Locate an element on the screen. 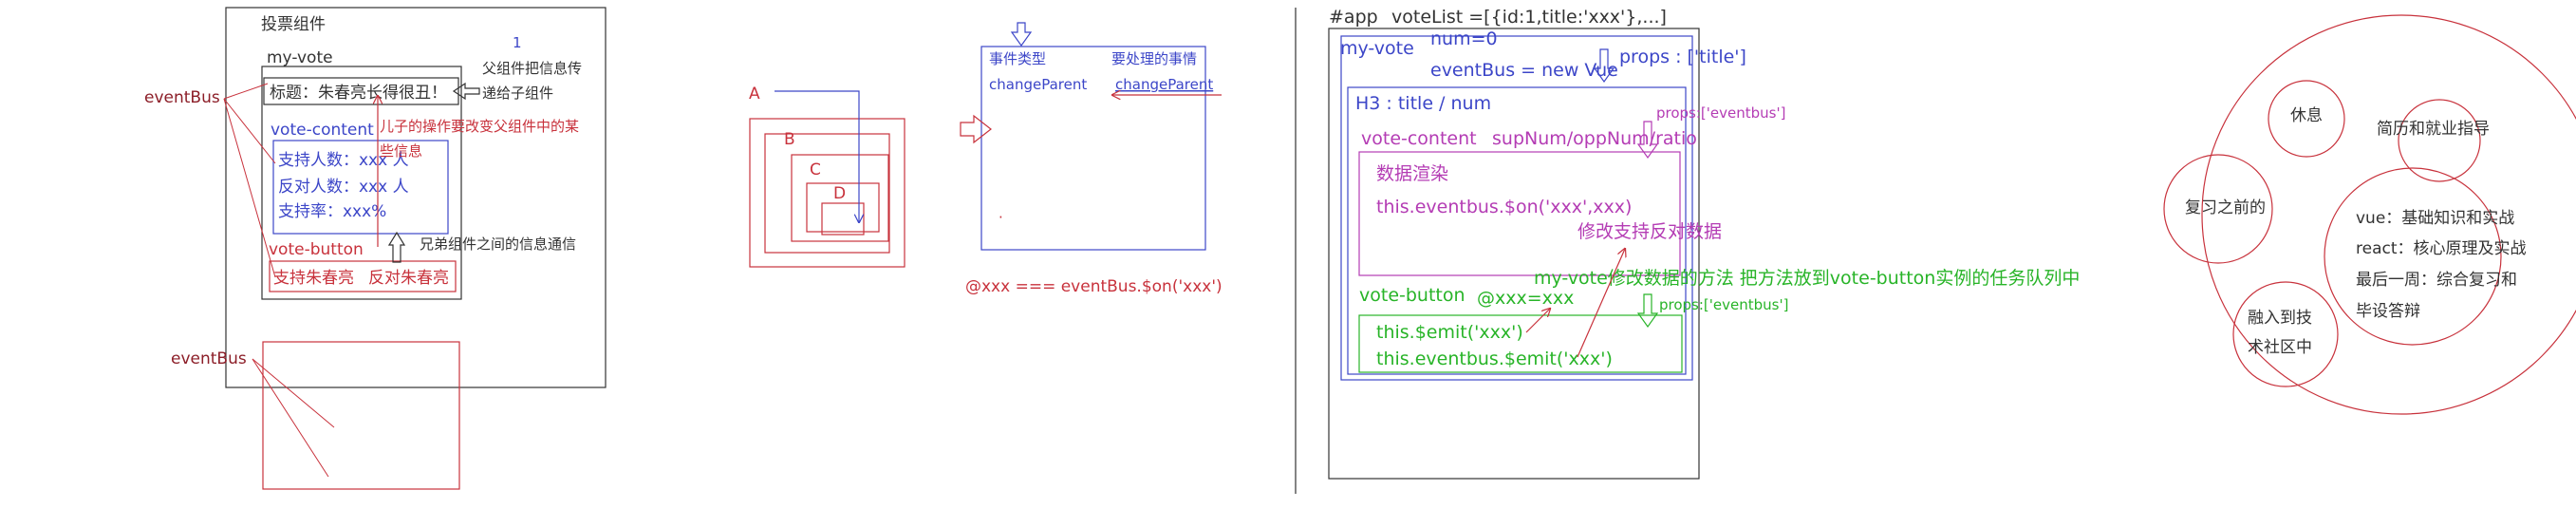  box-a is located at coordinates (827, 193).